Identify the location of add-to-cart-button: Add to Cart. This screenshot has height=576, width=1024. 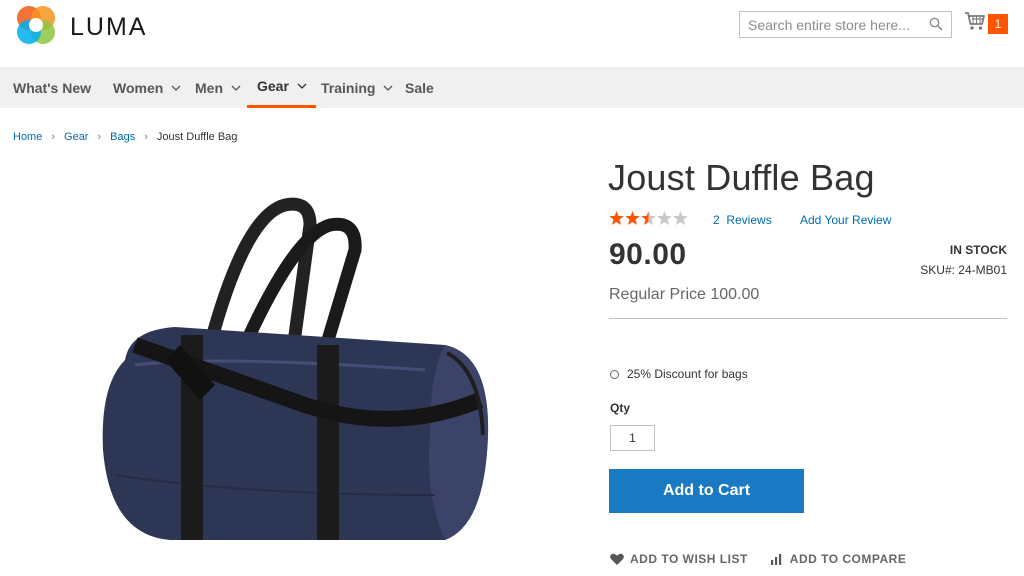
(706, 491).